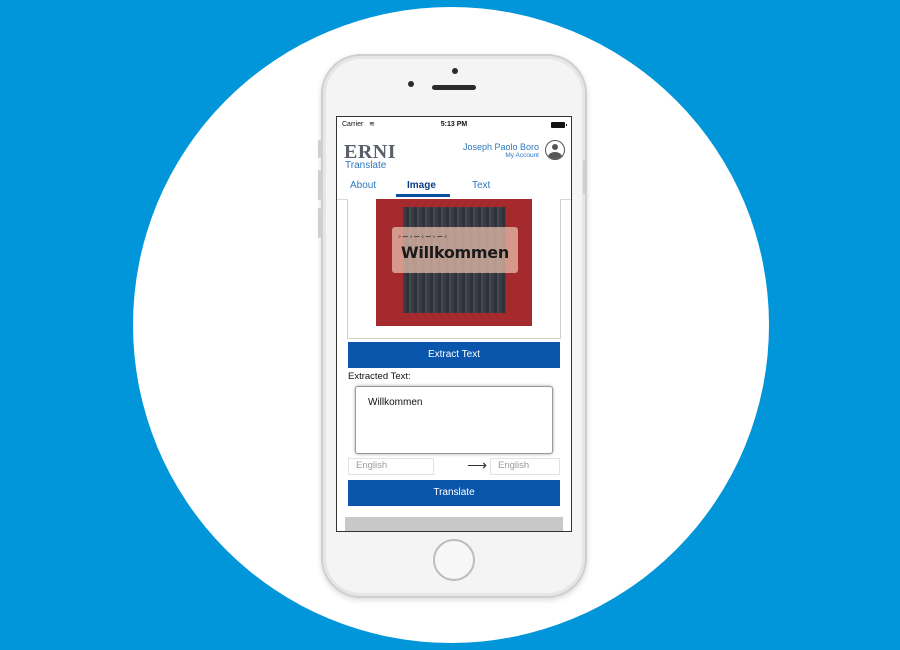 The height and width of the screenshot is (650, 900). Describe the element at coordinates (454, 524) in the screenshot. I see `bottom-panel` at that location.